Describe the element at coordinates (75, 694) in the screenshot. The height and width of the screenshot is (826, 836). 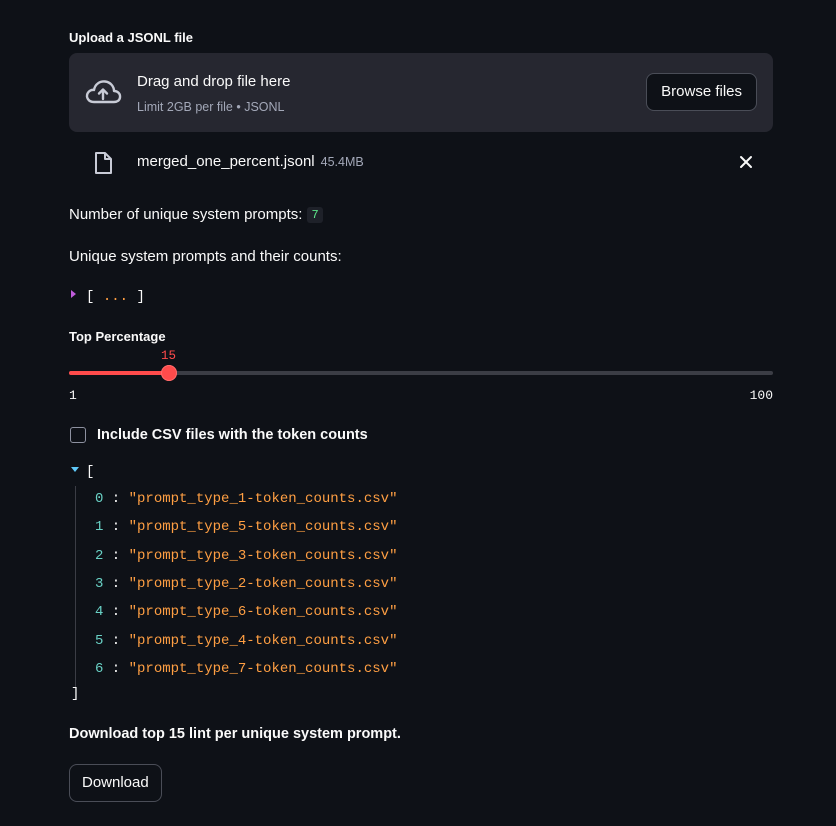
I see `json-close-bracket: ]` at that location.